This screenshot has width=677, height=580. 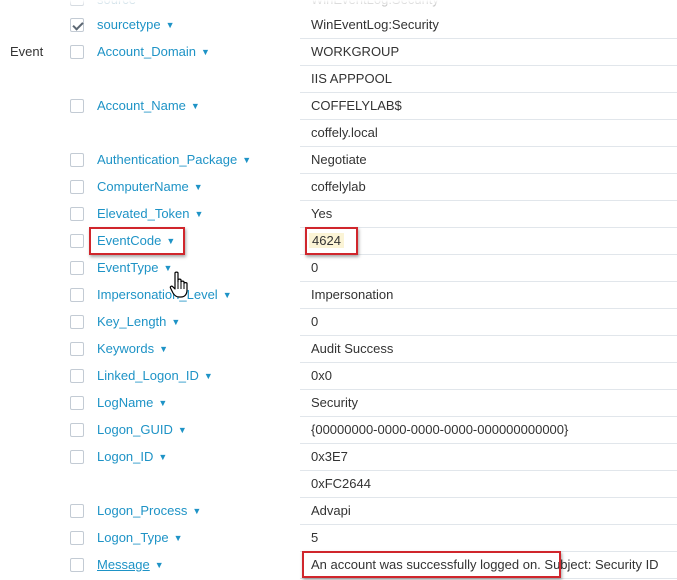 I want to click on field-name-link: EventCode ▼, so click(x=136, y=240).